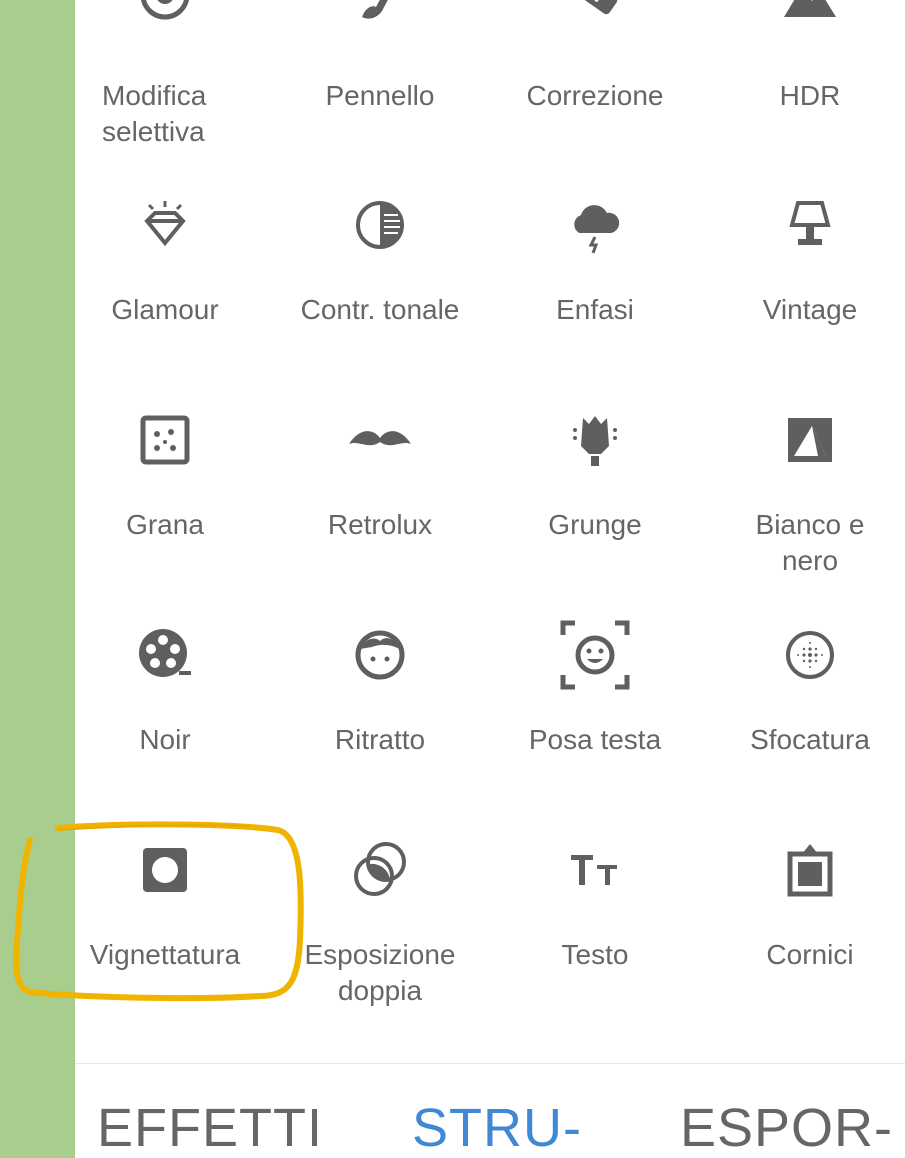  Describe the element at coordinates (380, 972) in the screenshot. I see `tool-label: Esposizione doppia` at that location.